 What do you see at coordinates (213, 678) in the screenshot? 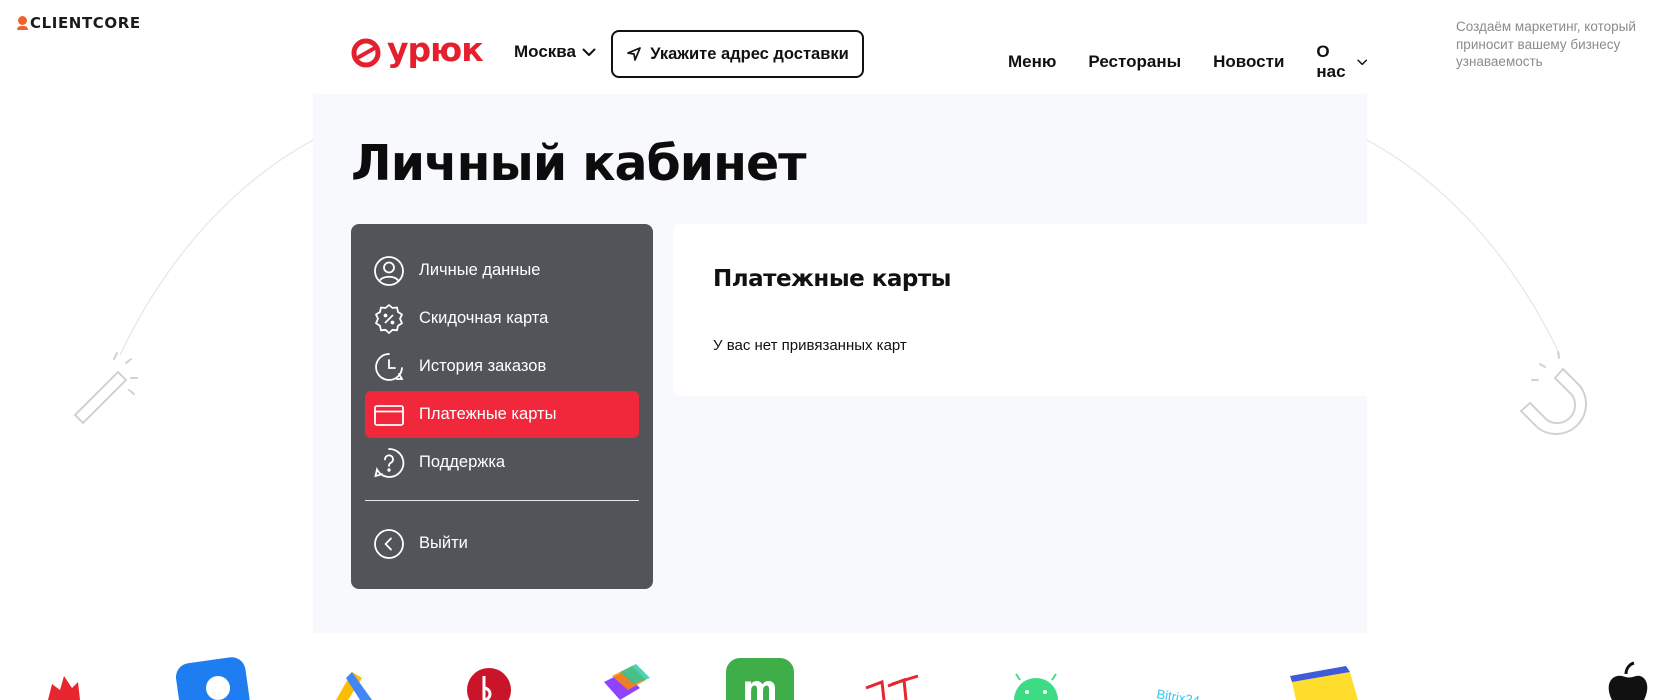
I see `blue-app-logo-icon` at bounding box center [213, 678].